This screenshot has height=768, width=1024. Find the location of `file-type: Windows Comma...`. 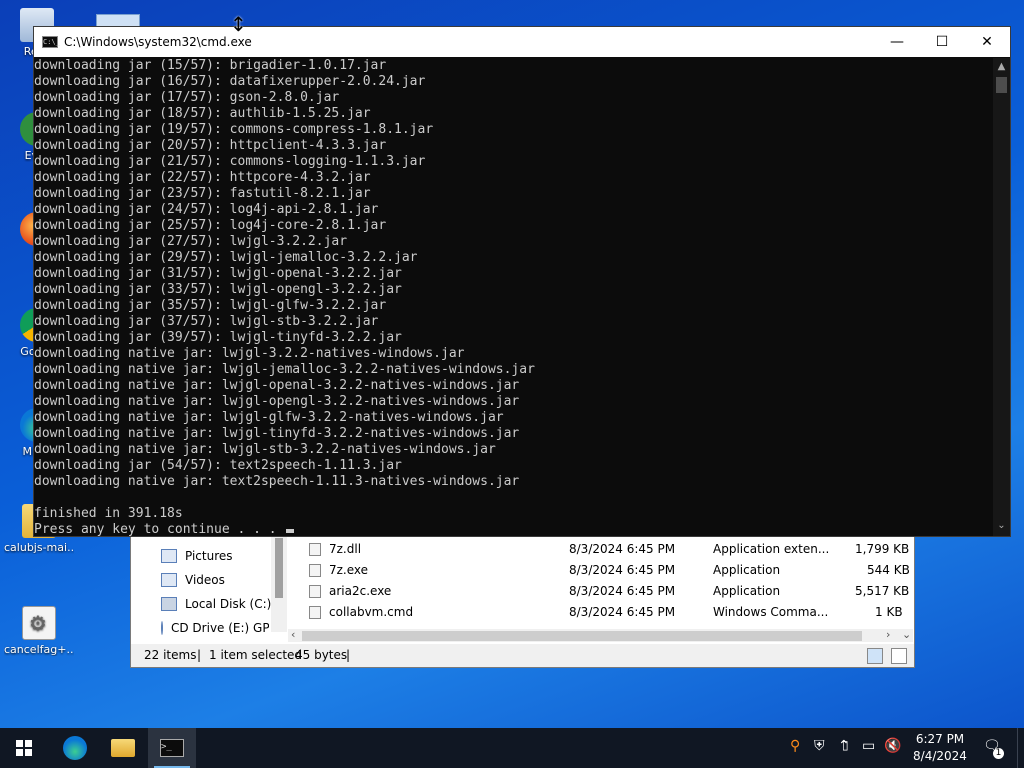

file-type: Windows Comma... is located at coordinates (771, 612).